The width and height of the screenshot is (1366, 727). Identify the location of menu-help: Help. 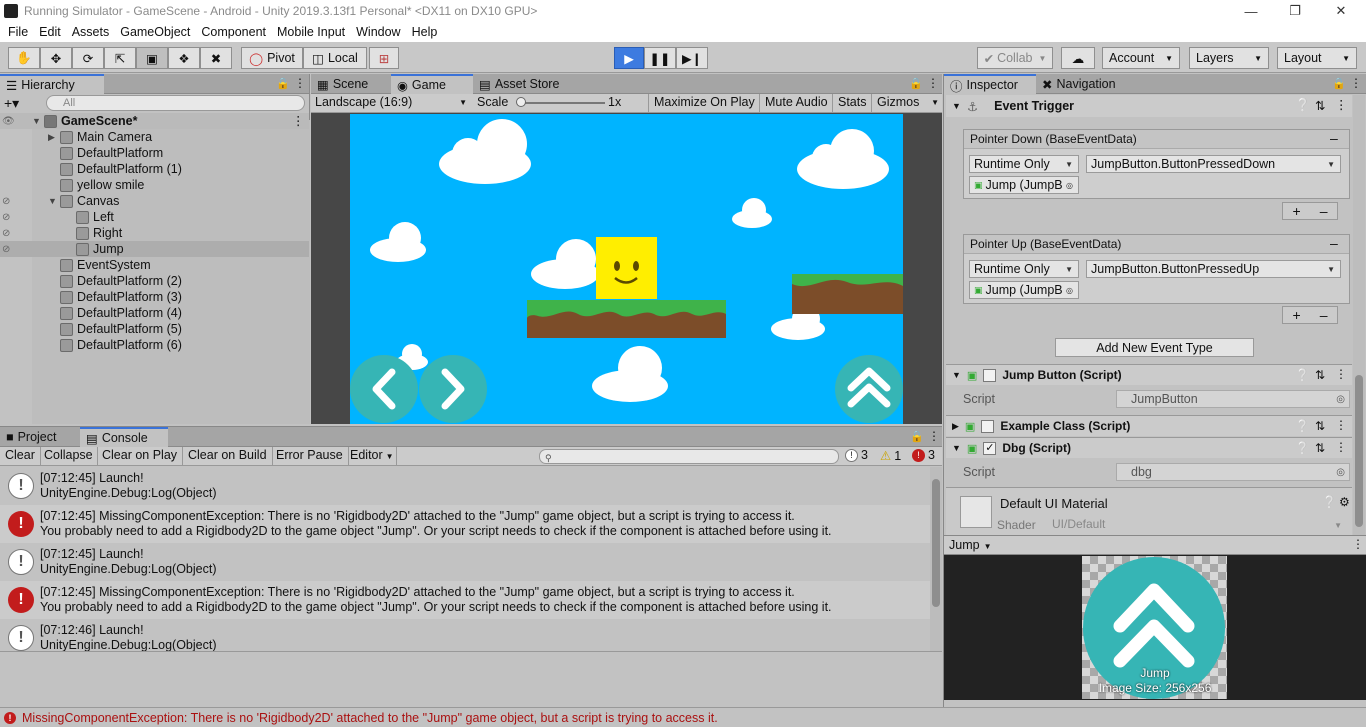
(425, 32).